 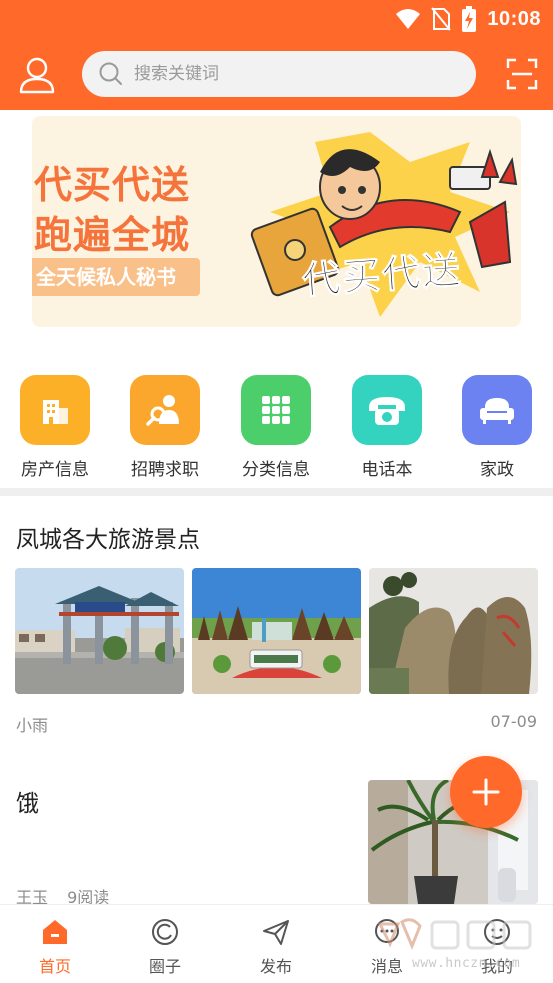 What do you see at coordinates (110, 73) in the screenshot?
I see `search-icon` at bounding box center [110, 73].